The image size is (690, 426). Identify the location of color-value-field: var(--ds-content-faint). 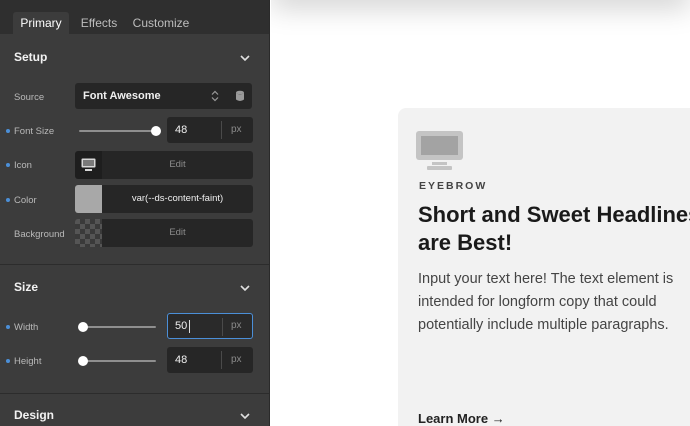
(177, 199).